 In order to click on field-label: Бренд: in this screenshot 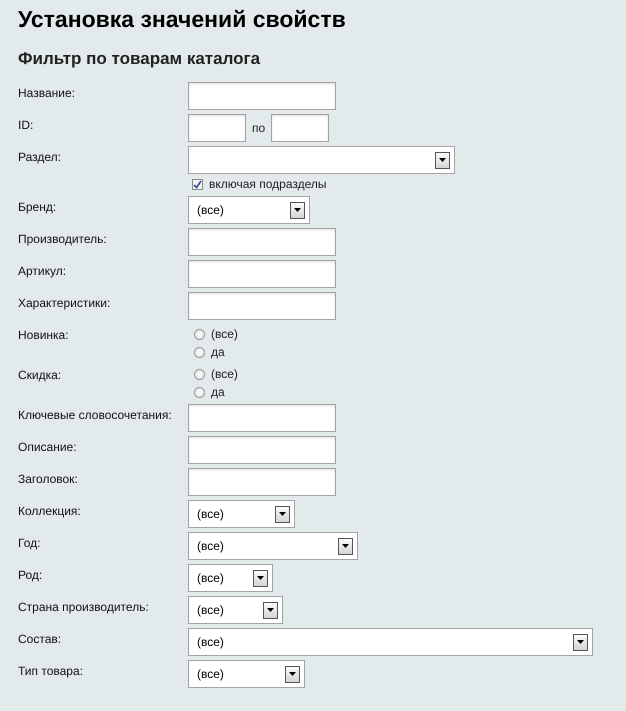, I will do `click(38, 207)`.